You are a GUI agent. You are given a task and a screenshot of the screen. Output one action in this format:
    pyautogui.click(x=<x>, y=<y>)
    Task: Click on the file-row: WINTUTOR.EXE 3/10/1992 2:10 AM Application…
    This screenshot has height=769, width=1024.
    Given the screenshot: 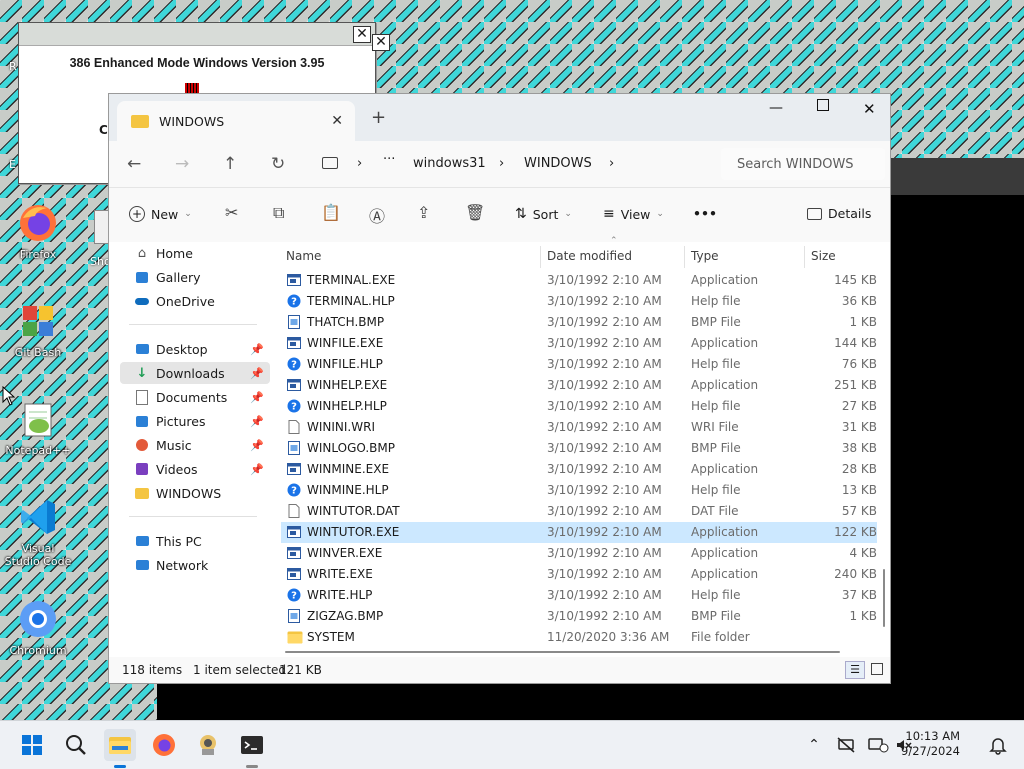 What is the action you would take?
    pyautogui.click(x=579, y=532)
    